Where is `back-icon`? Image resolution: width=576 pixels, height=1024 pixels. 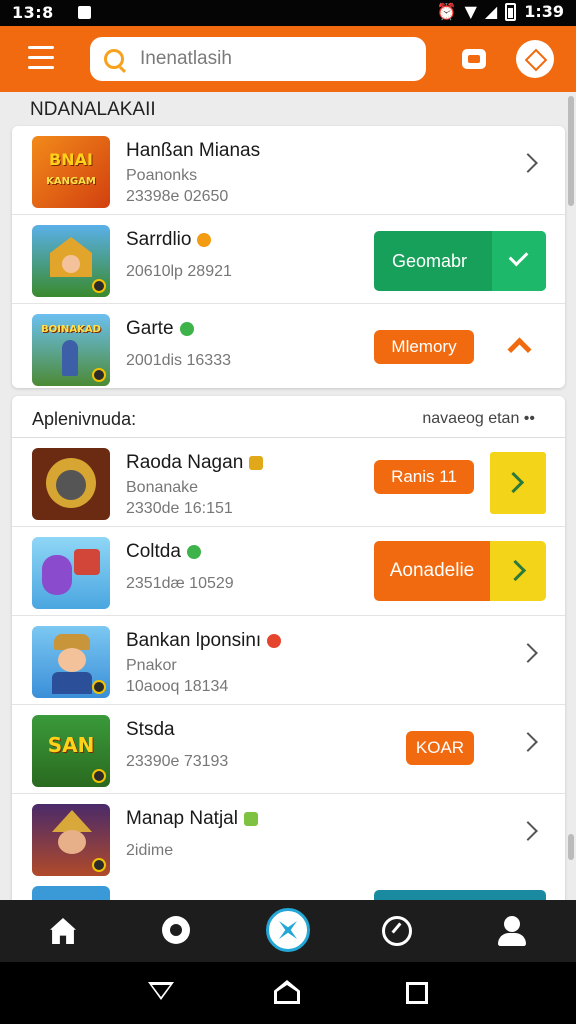
back-icon is located at coordinates (161, 991).